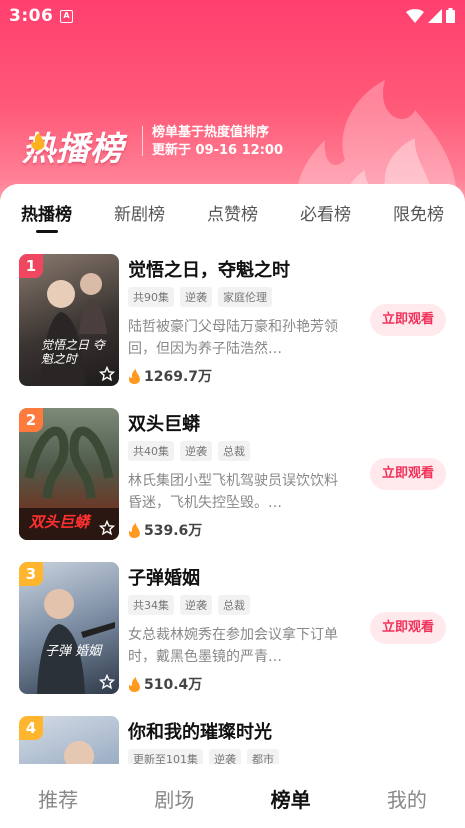  Describe the element at coordinates (164, 423) in the screenshot. I see `drama-title: 双头巨蟒` at that location.